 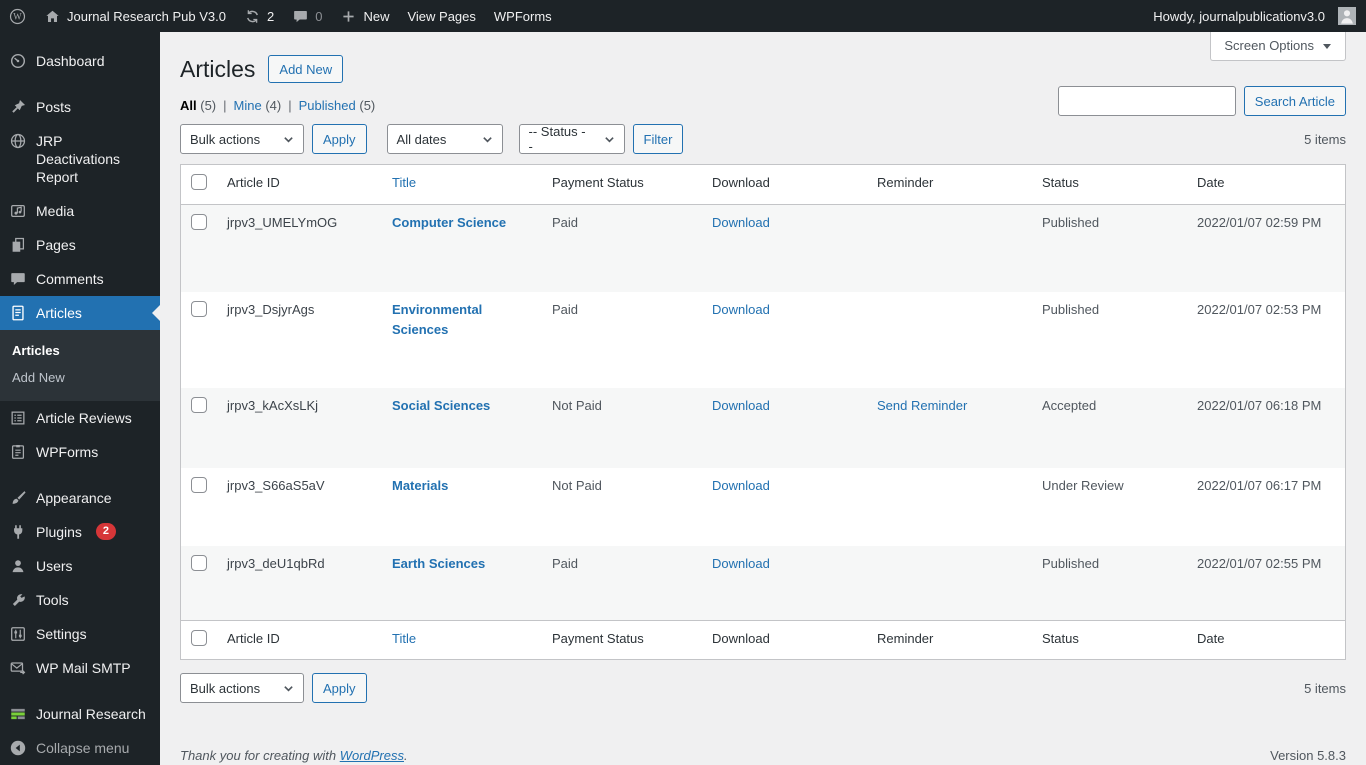 I want to click on sidebar-item-media: Media, so click(x=80, y=211).